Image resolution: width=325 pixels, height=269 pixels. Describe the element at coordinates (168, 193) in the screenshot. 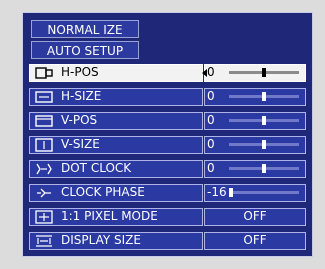

I see `menu-item-clock-phase: CLOCK PHASE -16` at that location.